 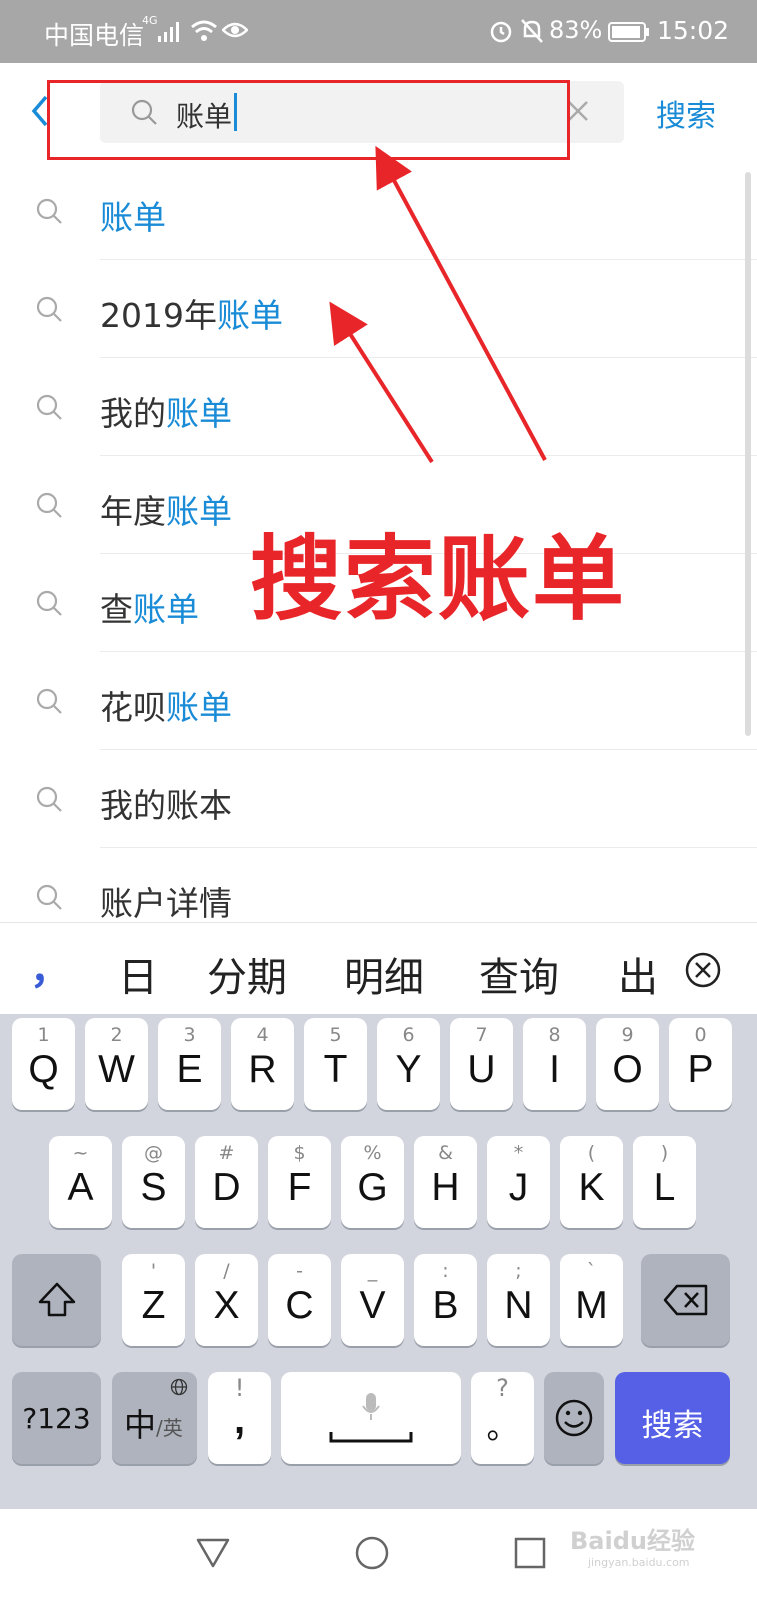 I want to click on key-x: / X, so click(x=226, y=1300).